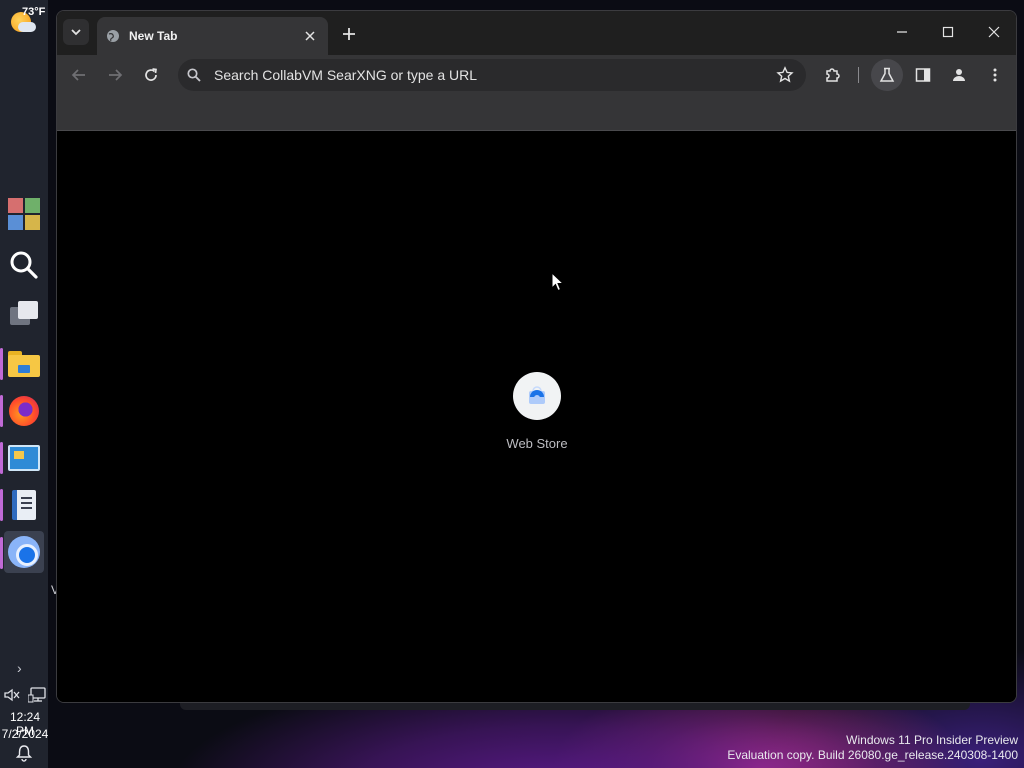  I want to click on notepad-button, so click(24, 505).